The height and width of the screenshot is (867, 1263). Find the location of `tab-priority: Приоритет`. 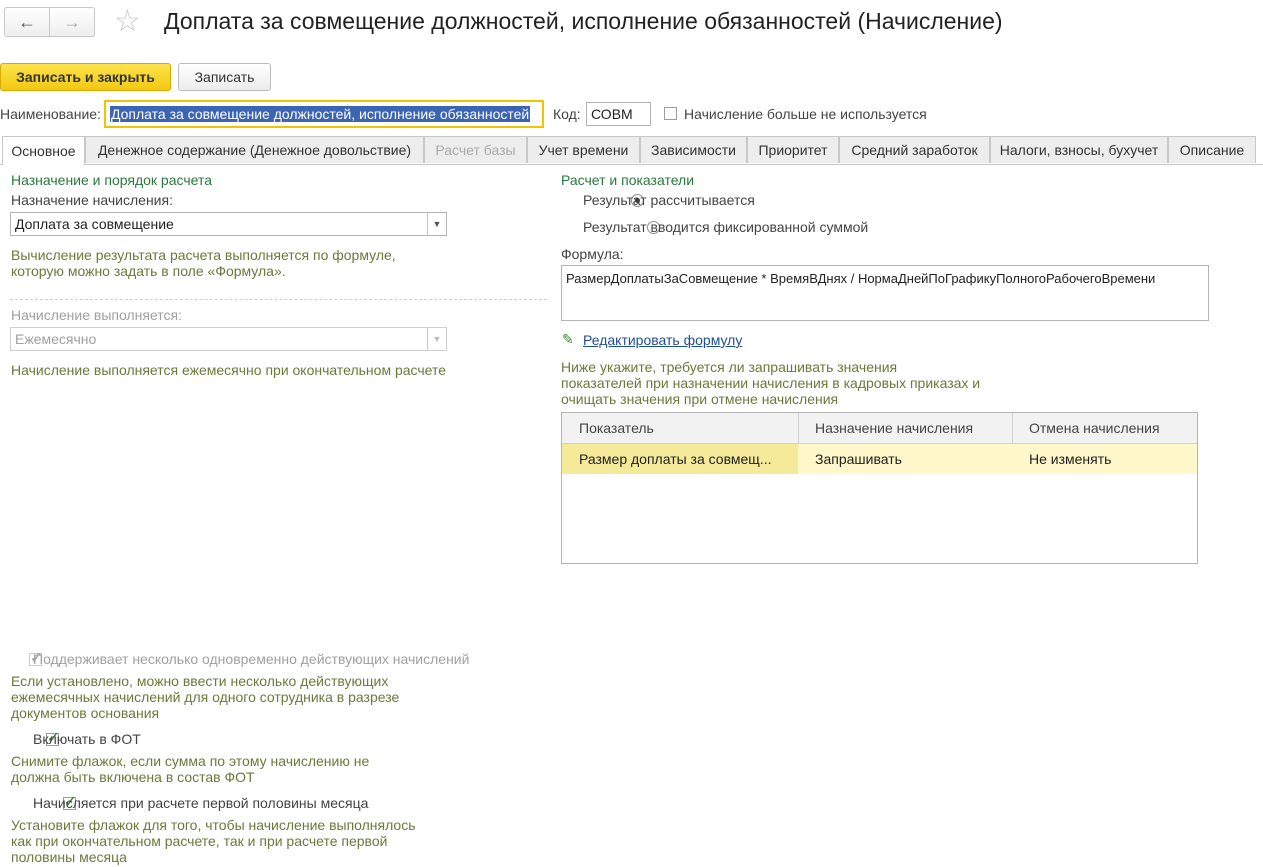

tab-priority: Приоритет is located at coordinates (793, 149).